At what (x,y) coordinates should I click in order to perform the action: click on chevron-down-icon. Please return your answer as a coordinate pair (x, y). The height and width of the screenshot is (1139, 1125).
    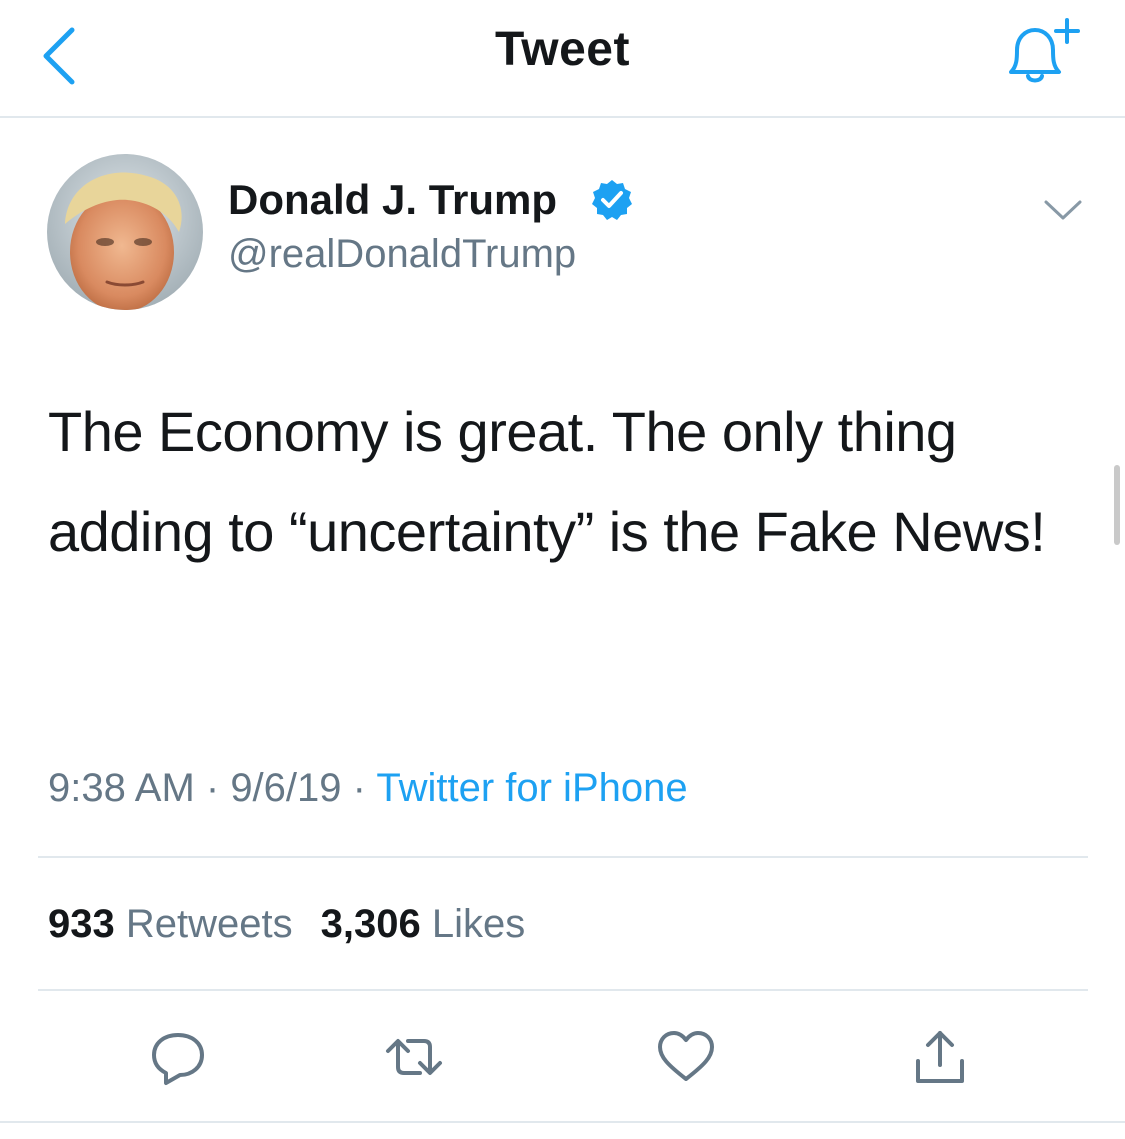
    Looking at the image, I should click on (1063, 210).